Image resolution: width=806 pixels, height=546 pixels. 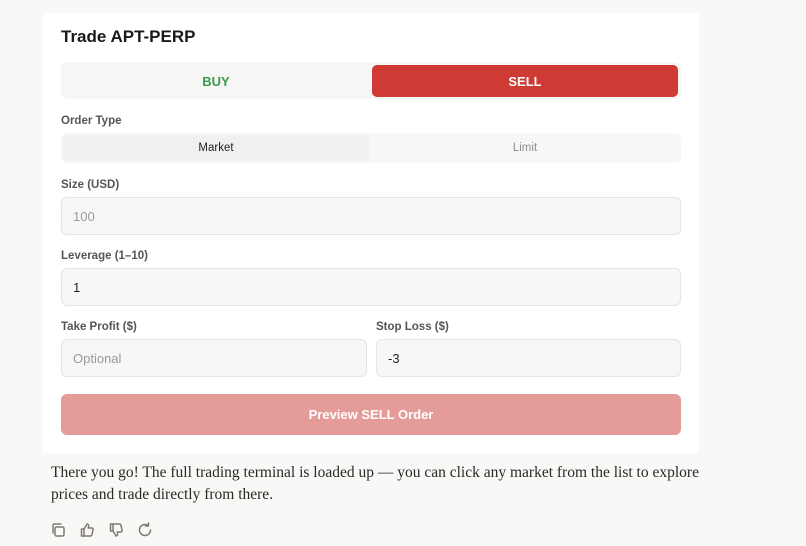 I want to click on order-type-limit: Limit, so click(x=525, y=148).